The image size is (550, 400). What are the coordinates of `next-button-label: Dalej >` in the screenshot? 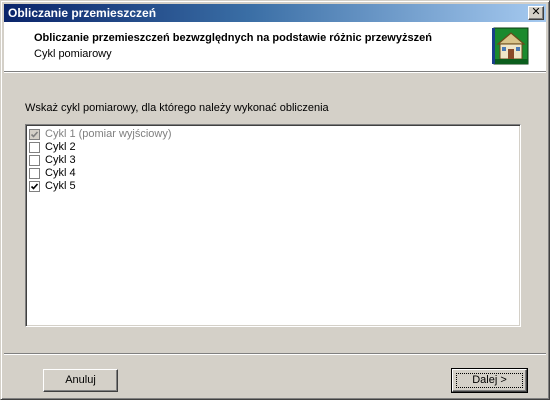 It's located at (489, 380).